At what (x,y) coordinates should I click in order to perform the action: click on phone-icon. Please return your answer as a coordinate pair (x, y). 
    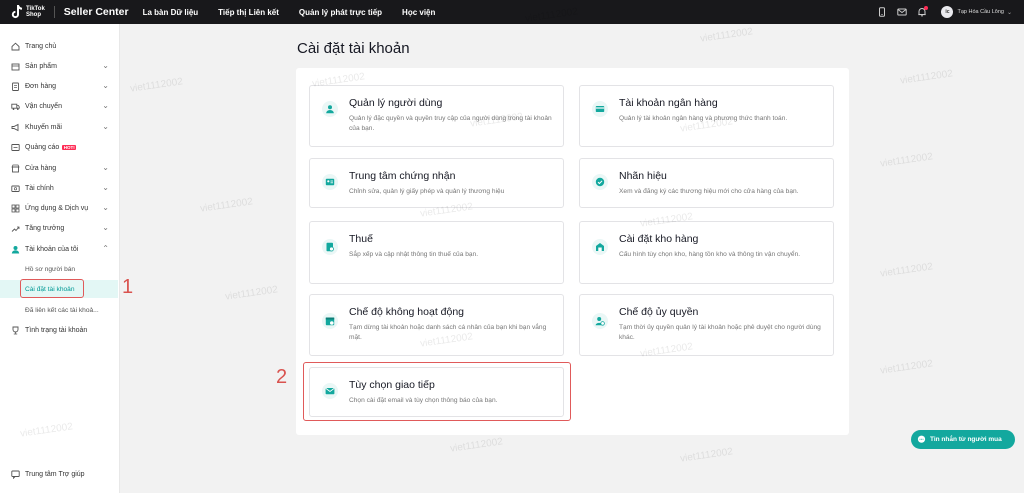
    Looking at the image, I should click on (882, 12).